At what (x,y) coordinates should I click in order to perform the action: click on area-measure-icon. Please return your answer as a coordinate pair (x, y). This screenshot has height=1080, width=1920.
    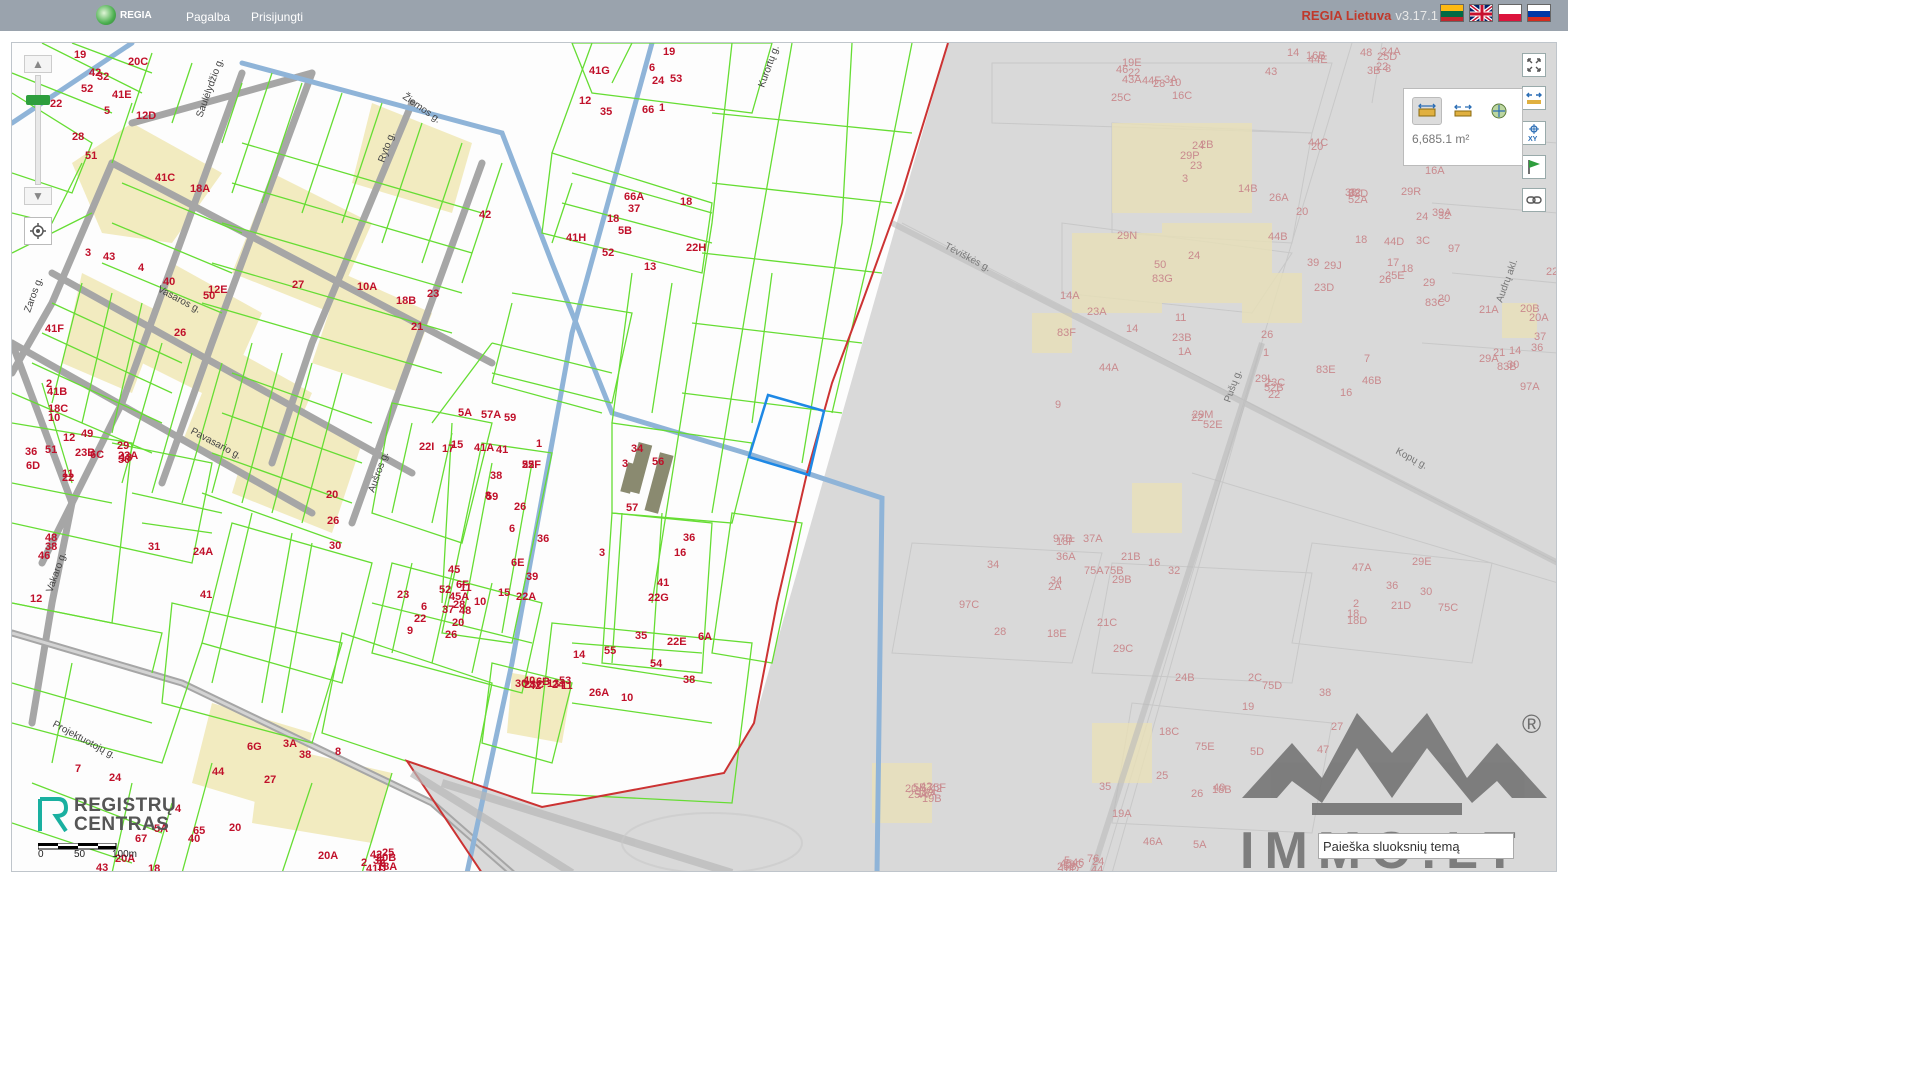
    Looking at the image, I should click on (1427, 110).